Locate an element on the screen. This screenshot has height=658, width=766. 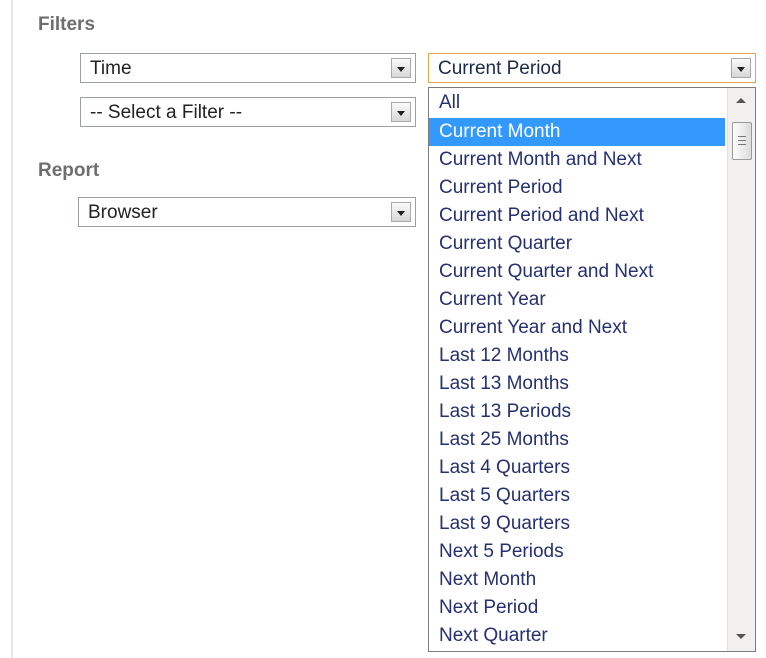
dropdown-option: Last 9 Quarters is located at coordinates (577, 524).